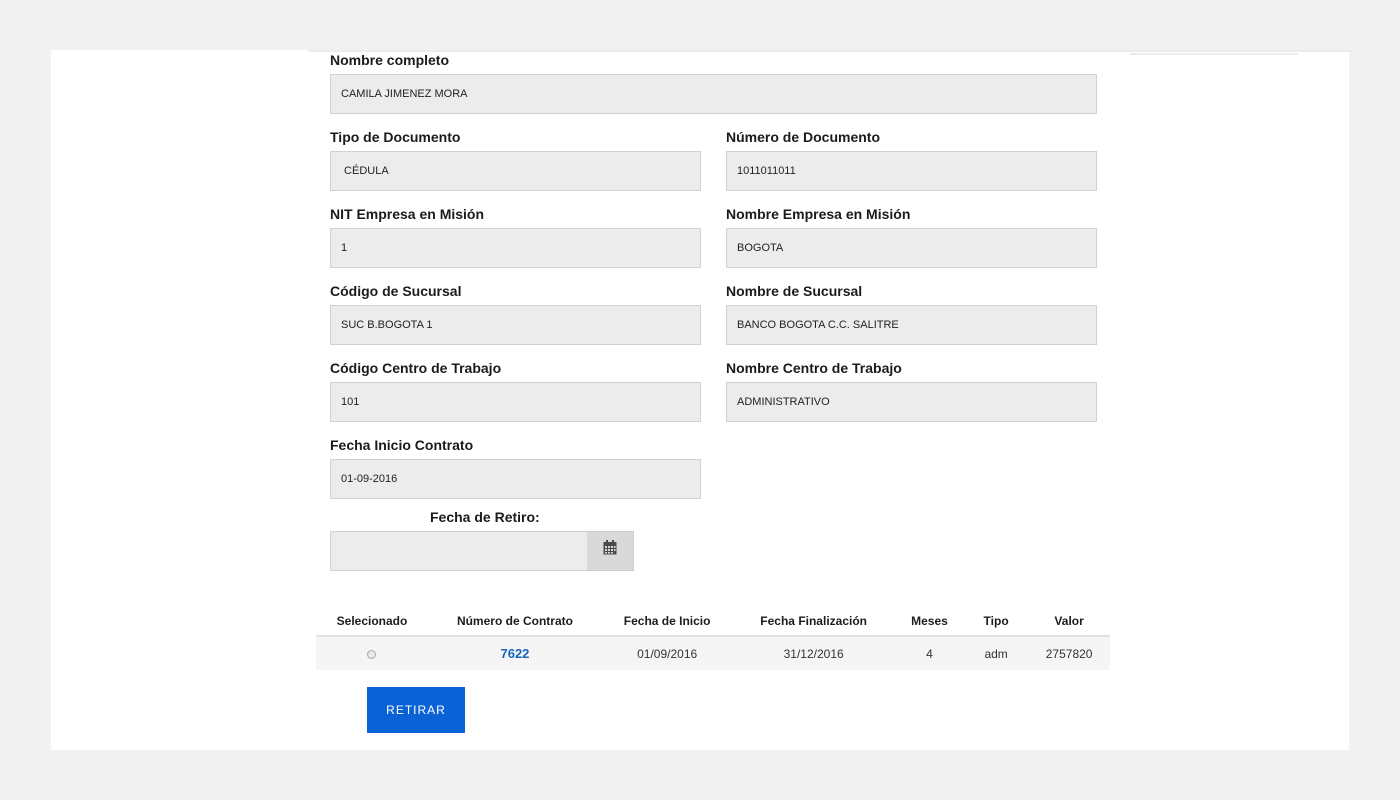 The height and width of the screenshot is (800, 1400). Describe the element at coordinates (818, 214) in the screenshot. I see `nombre-empresa-label: Nombre Empresa en Misión` at that location.